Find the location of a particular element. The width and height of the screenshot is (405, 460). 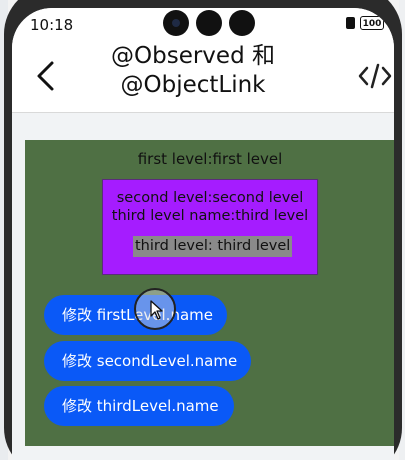

navigation-bar: @Observed 和 @ObjectLink is located at coordinates (203, 76).